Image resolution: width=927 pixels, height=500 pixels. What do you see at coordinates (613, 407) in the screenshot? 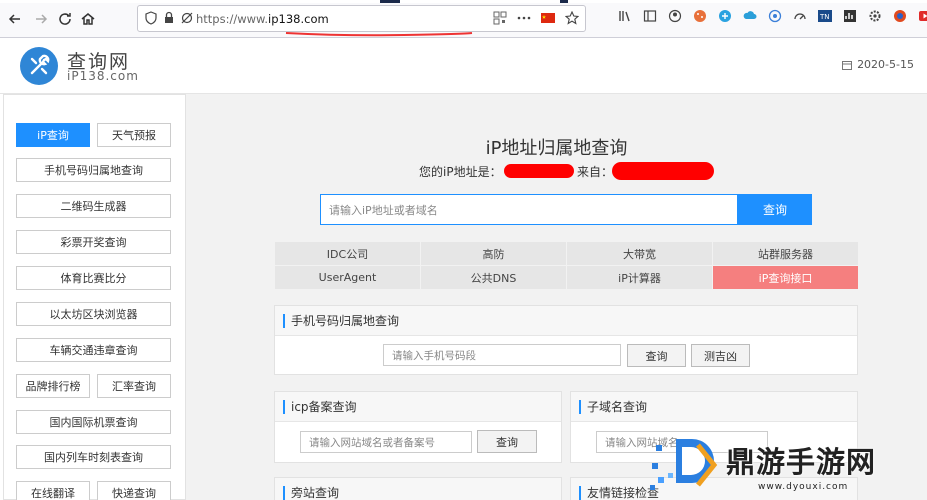
I see `panel-title: 子域名查询` at bounding box center [613, 407].